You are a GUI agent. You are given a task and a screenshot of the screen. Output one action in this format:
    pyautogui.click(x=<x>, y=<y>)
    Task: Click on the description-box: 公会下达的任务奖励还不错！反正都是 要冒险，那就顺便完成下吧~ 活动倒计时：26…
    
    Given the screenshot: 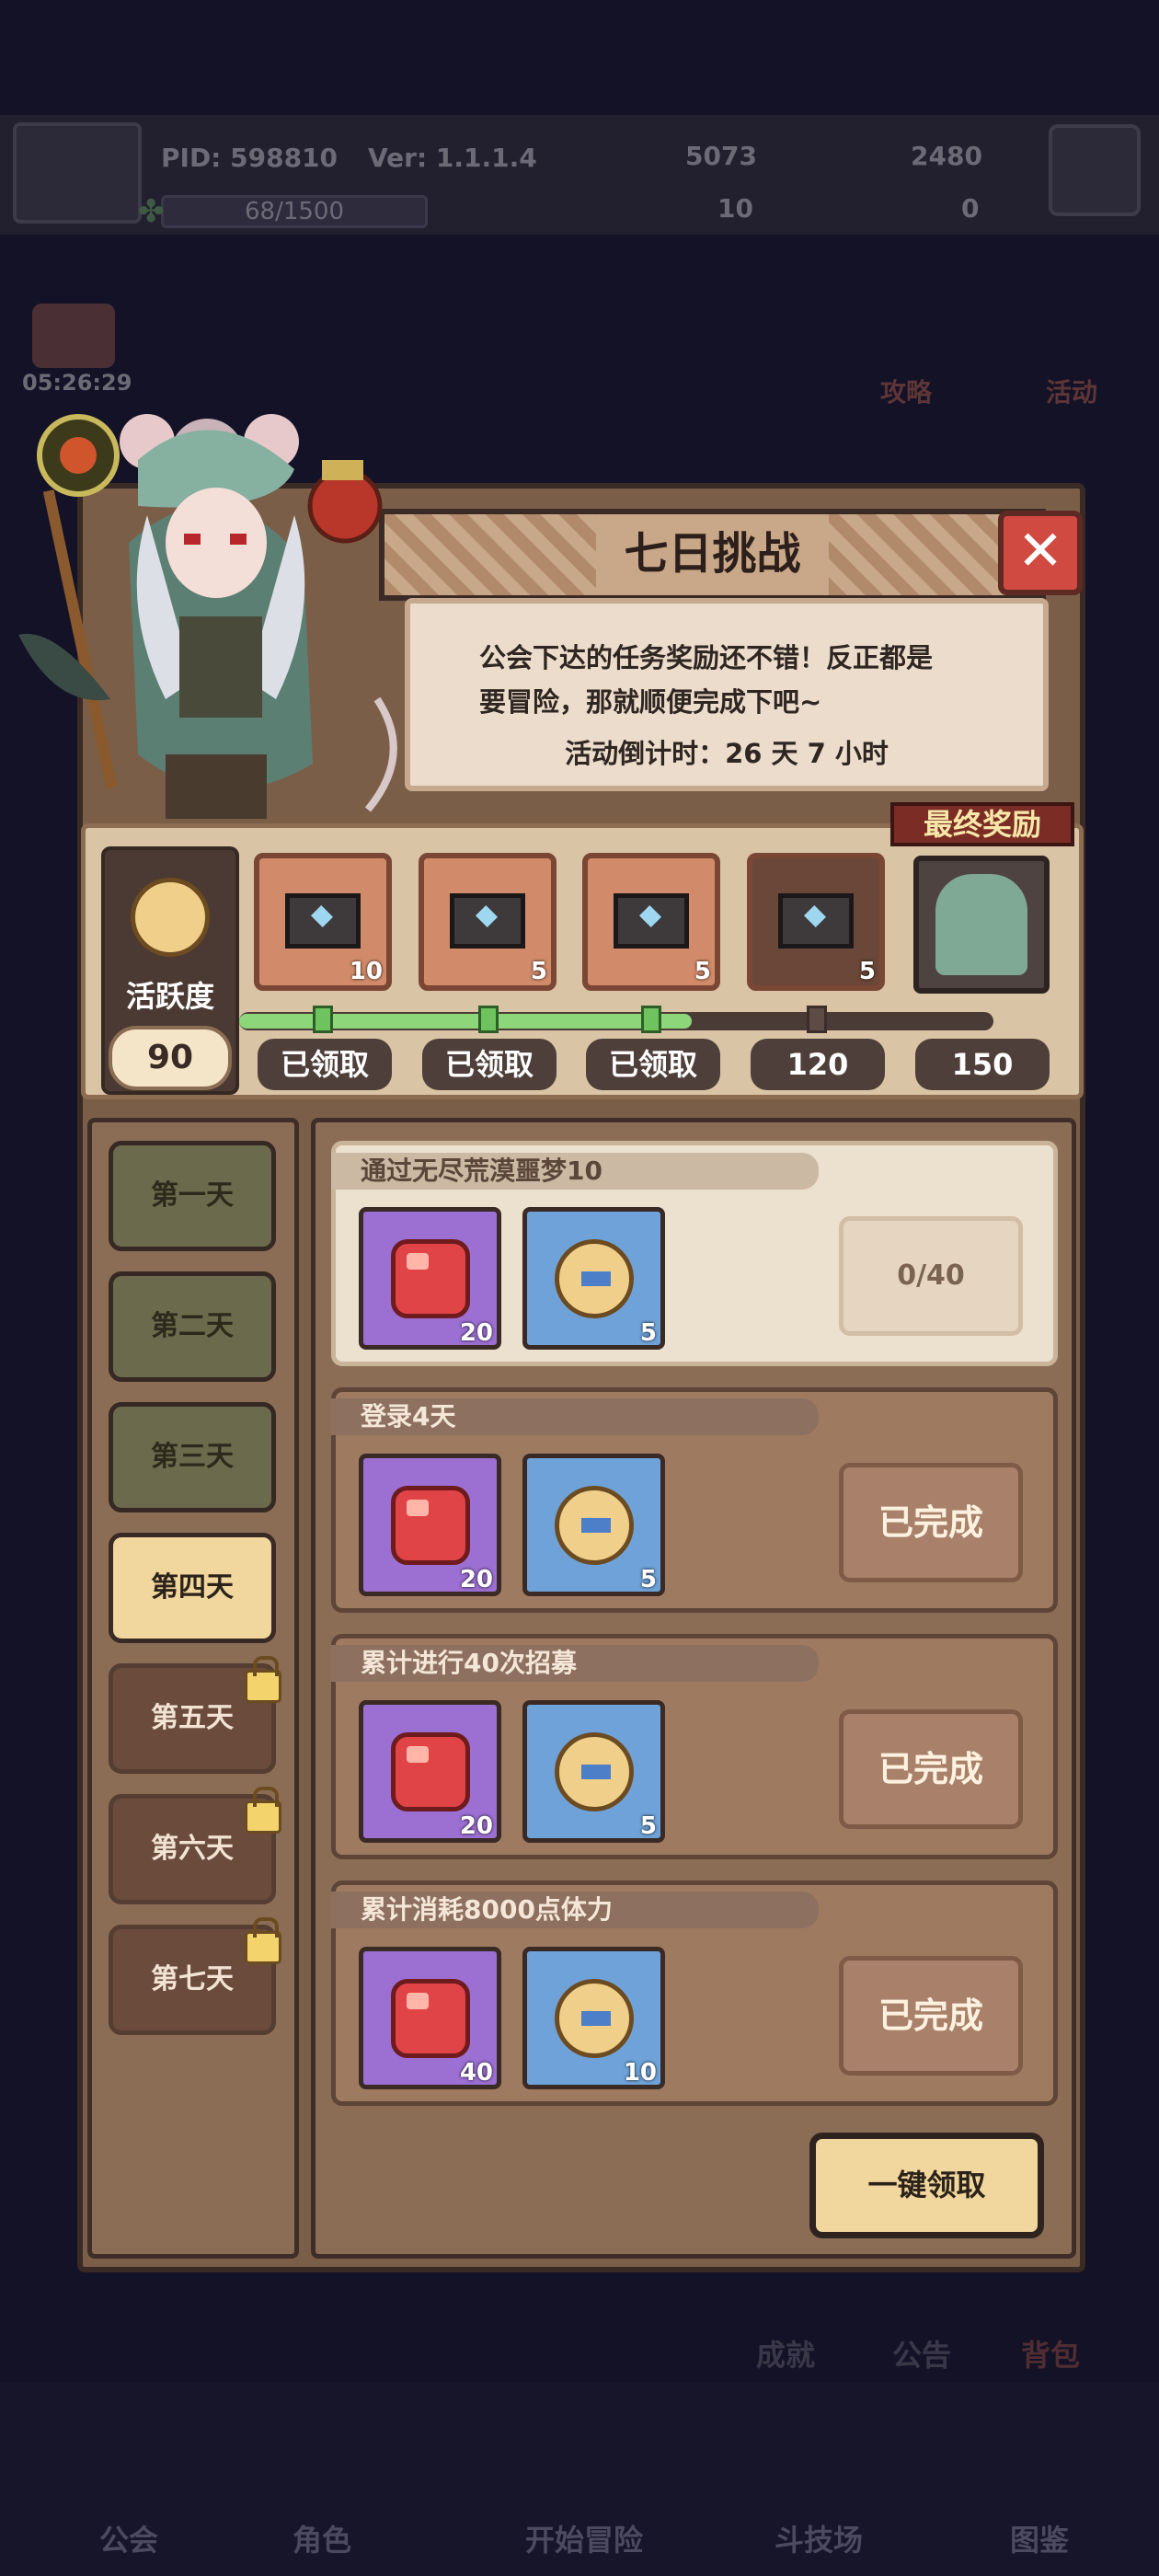 What is the action you would take?
    pyautogui.click(x=727, y=694)
    